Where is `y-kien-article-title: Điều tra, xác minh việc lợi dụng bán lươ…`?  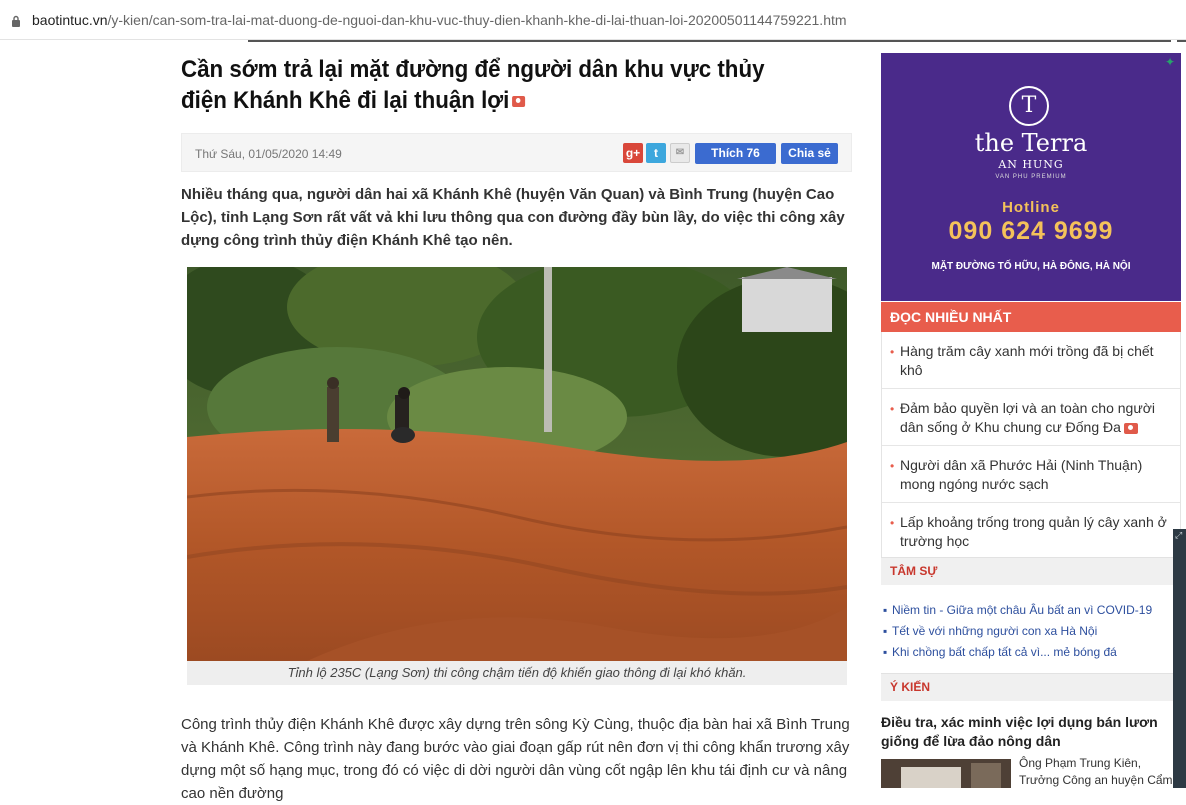
y-kien-article-title: Điều tra, xác minh việc lợi dụng bán lươ… is located at coordinates (1031, 732).